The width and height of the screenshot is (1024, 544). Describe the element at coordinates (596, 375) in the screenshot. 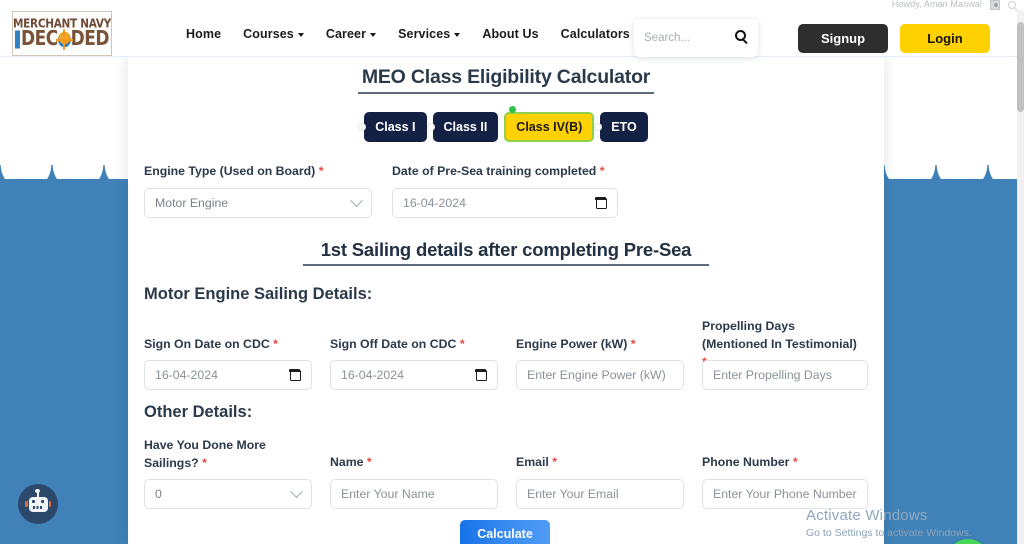

I see `engine-power-placeholder: Enter Engine Power (kW)` at that location.